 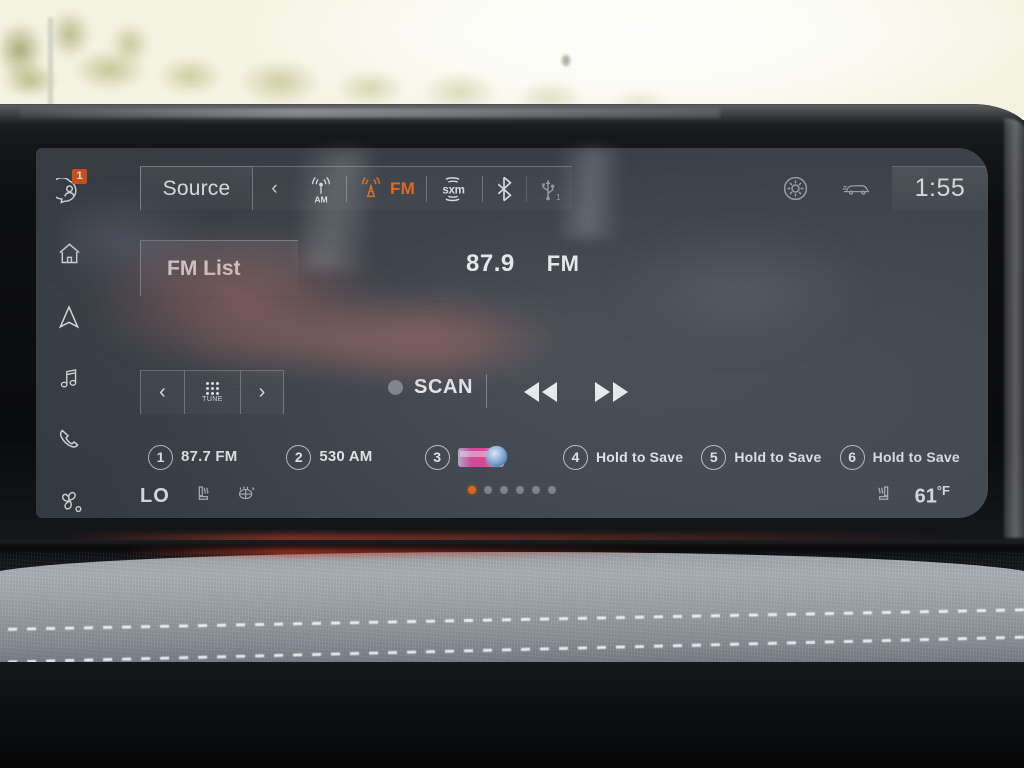 I want to click on am-radio-icon: AM, so click(x=321, y=190).